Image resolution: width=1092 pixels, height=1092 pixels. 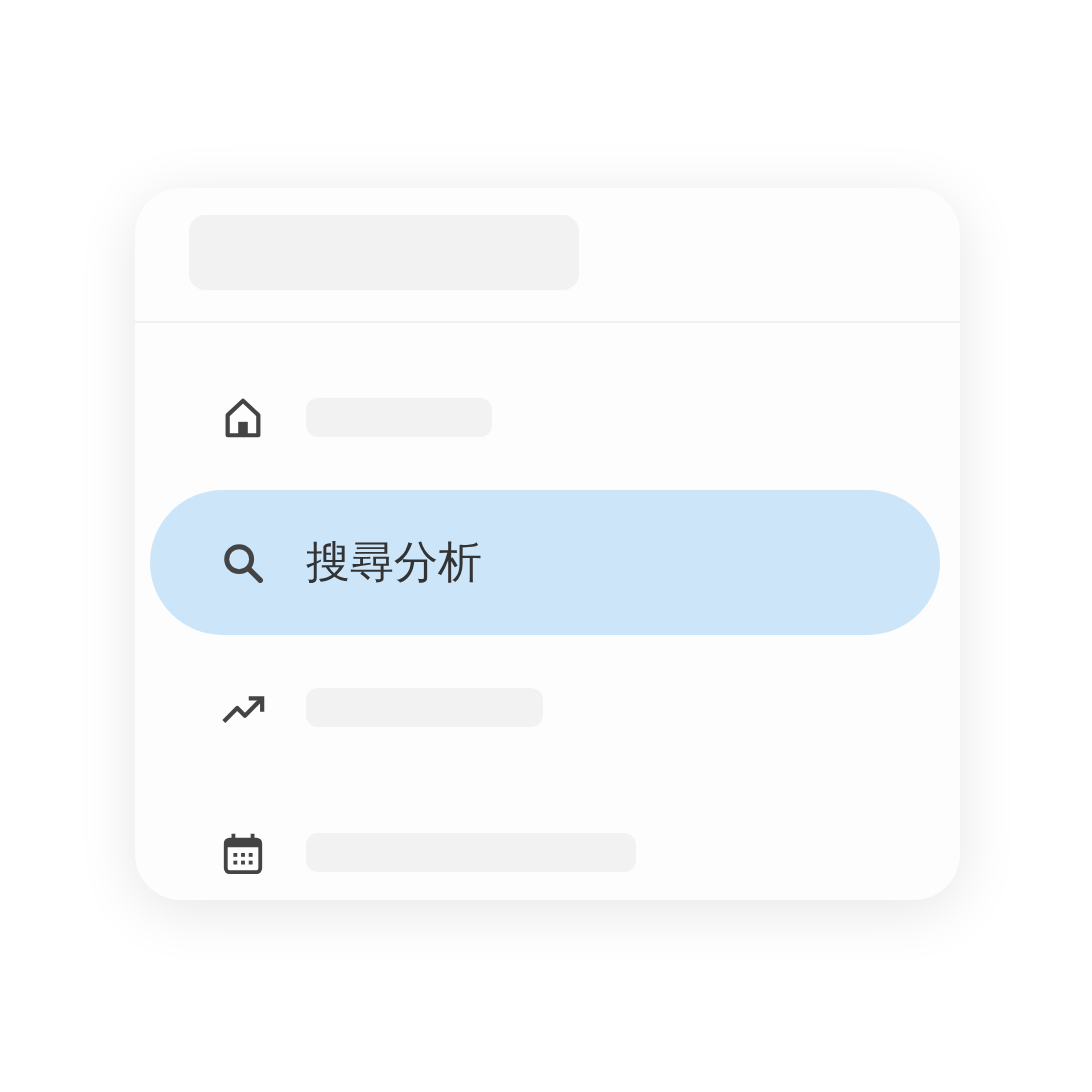 I want to click on nav-item: 搜尋分析, so click(x=545, y=562).